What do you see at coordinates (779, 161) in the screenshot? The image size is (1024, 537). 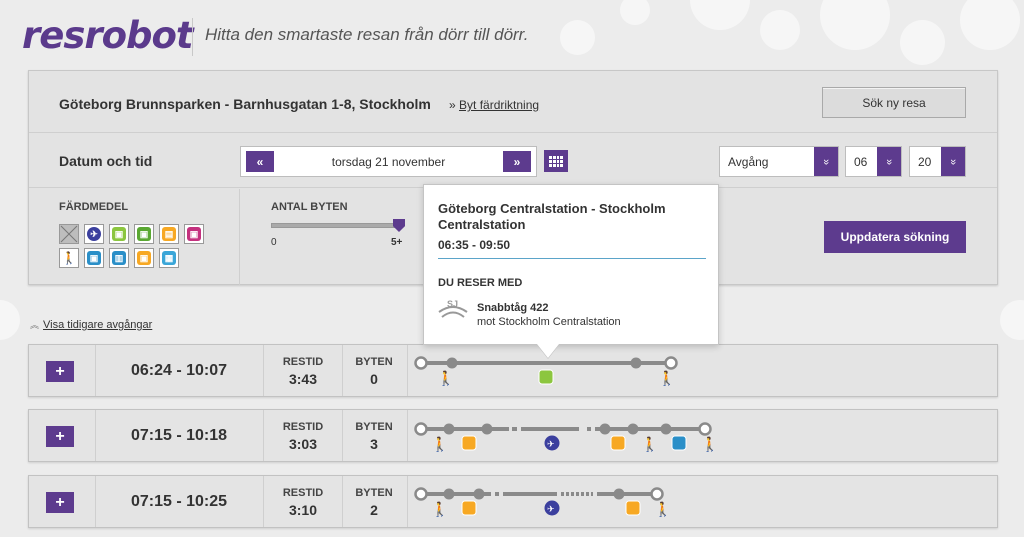 I see `departure-arrival-select: Avgång »` at bounding box center [779, 161].